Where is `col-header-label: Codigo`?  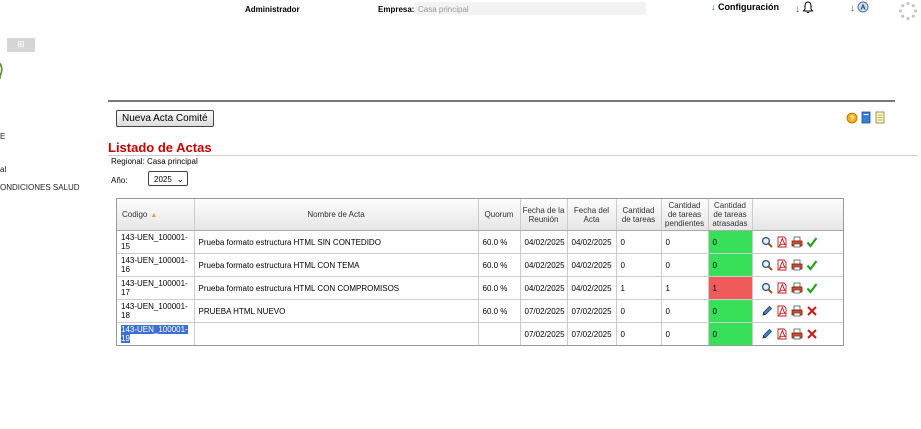
col-header-label: Codigo is located at coordinates (135, 214).